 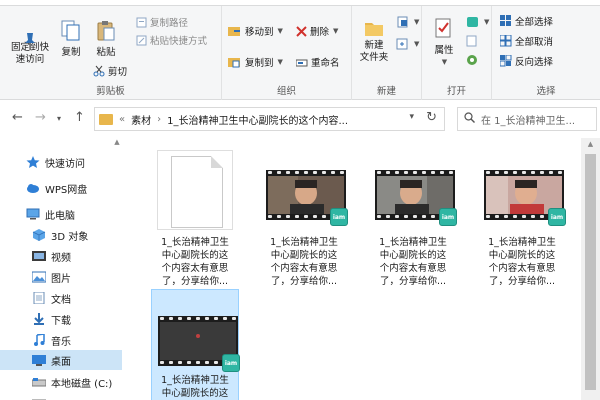 I want to click on pin-icon, so click(x=30, y=35).